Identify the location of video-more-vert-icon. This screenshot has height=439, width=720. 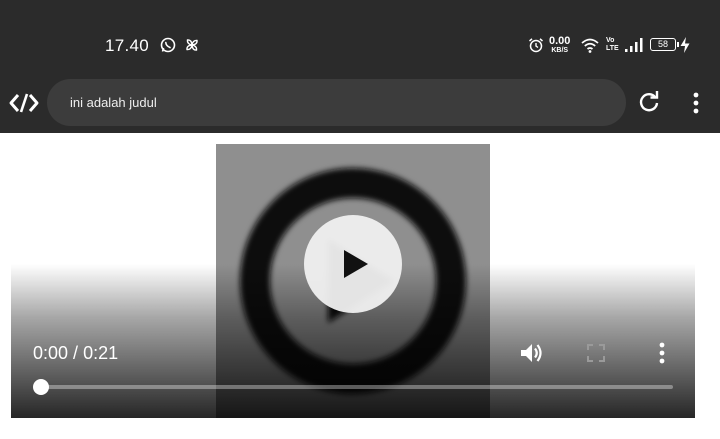
(662, 353).